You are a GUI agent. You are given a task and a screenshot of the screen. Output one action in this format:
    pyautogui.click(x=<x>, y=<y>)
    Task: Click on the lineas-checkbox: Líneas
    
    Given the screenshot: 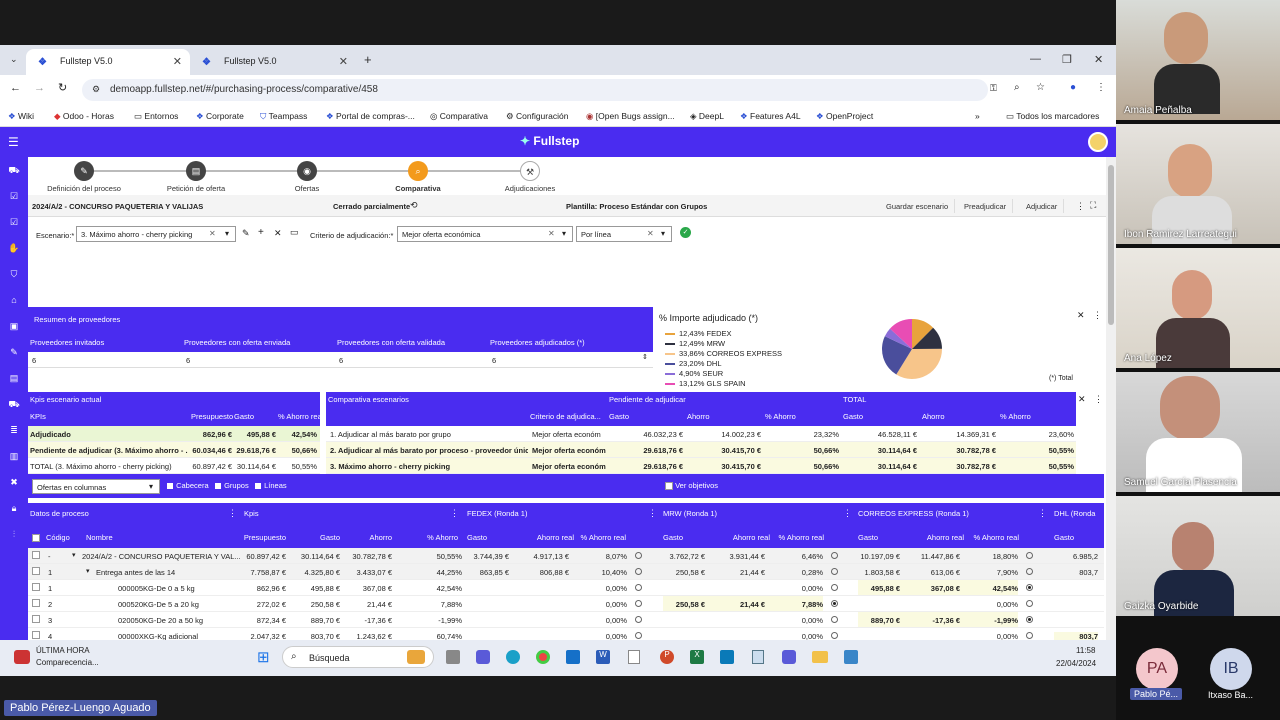 What is the action you would take?
    pyautogui.click(x=270, y=486)
    